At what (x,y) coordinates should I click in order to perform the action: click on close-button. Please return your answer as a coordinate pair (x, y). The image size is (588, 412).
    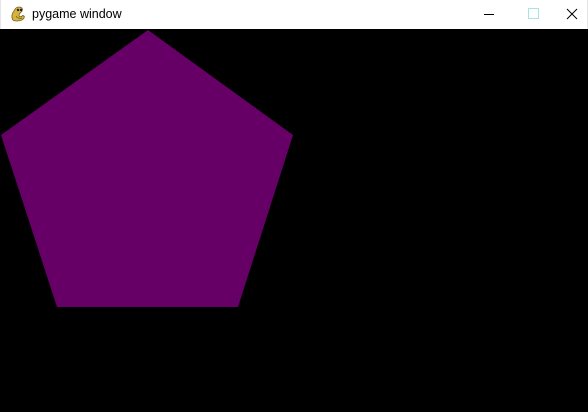
    Looking at the image, I should click on (571, 14).